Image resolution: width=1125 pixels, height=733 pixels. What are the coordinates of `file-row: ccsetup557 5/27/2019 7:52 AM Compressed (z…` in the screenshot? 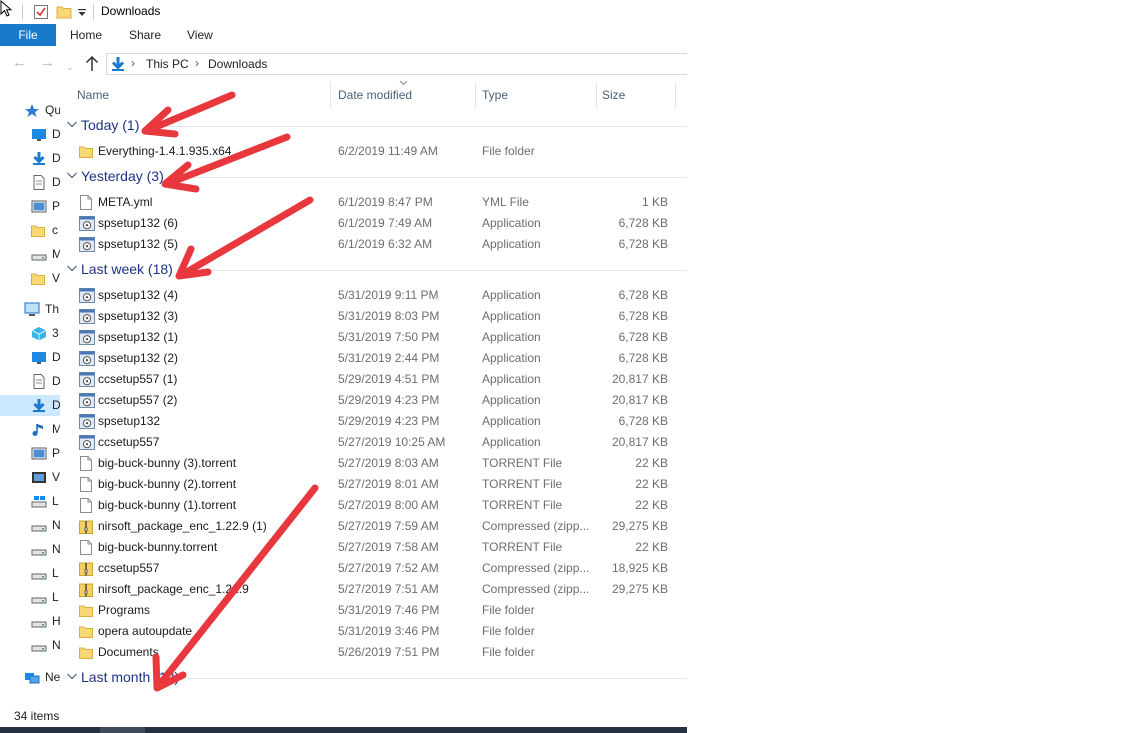 It's located at (373, 568).